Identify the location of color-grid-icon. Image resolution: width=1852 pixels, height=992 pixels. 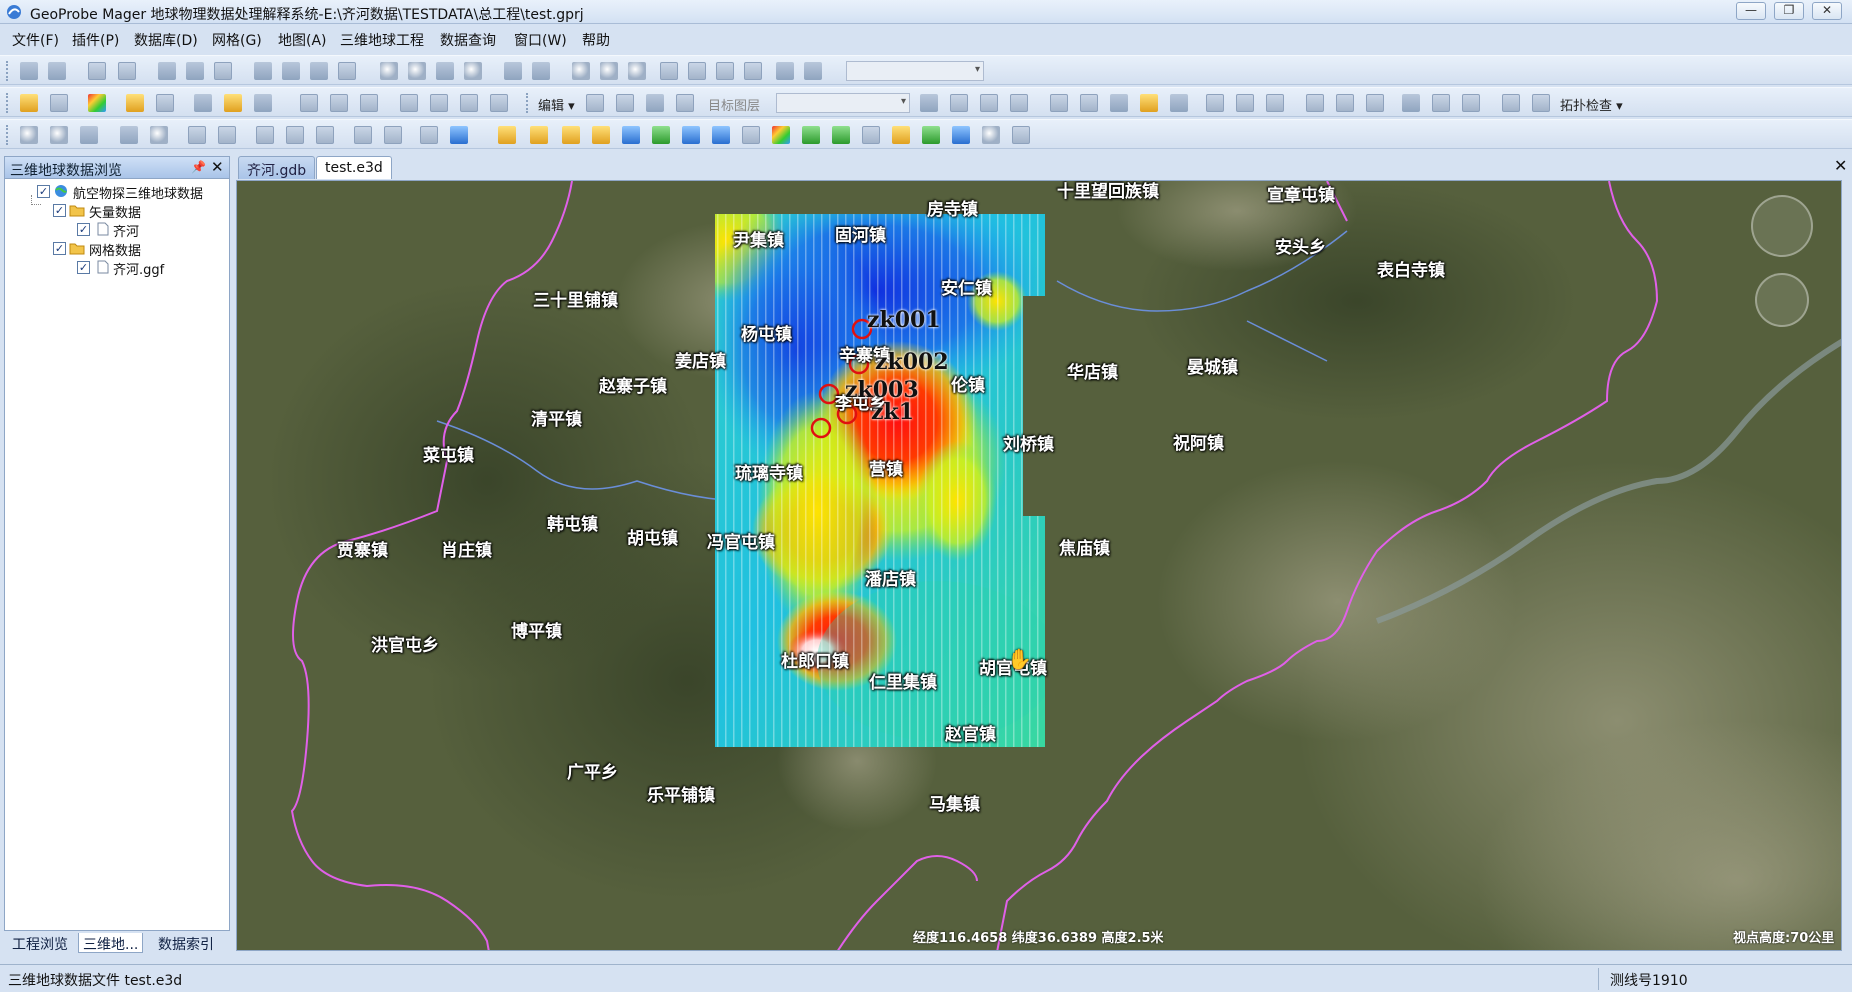
(97, 103).